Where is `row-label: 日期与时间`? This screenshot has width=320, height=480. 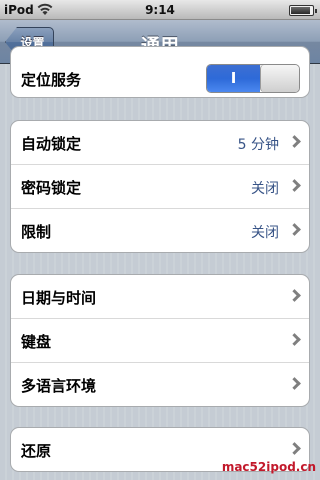
row-label: 日期与时间 is located at coordinates (59, 298).